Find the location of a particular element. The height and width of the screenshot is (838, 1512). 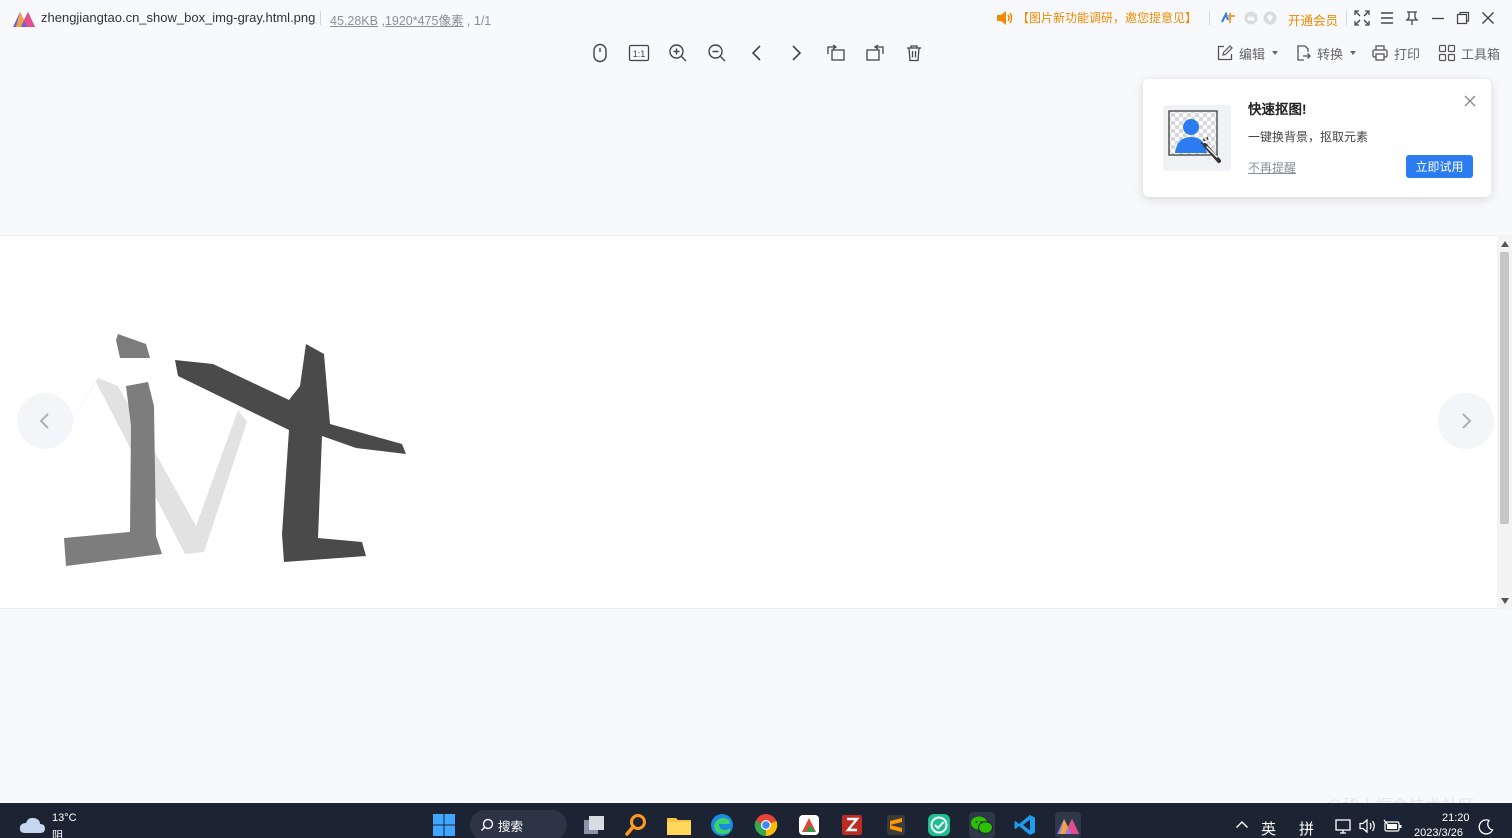

survey-notice-text: 【图片新功能调研，邀您提意见】 is located at coordinates (1107, 18).